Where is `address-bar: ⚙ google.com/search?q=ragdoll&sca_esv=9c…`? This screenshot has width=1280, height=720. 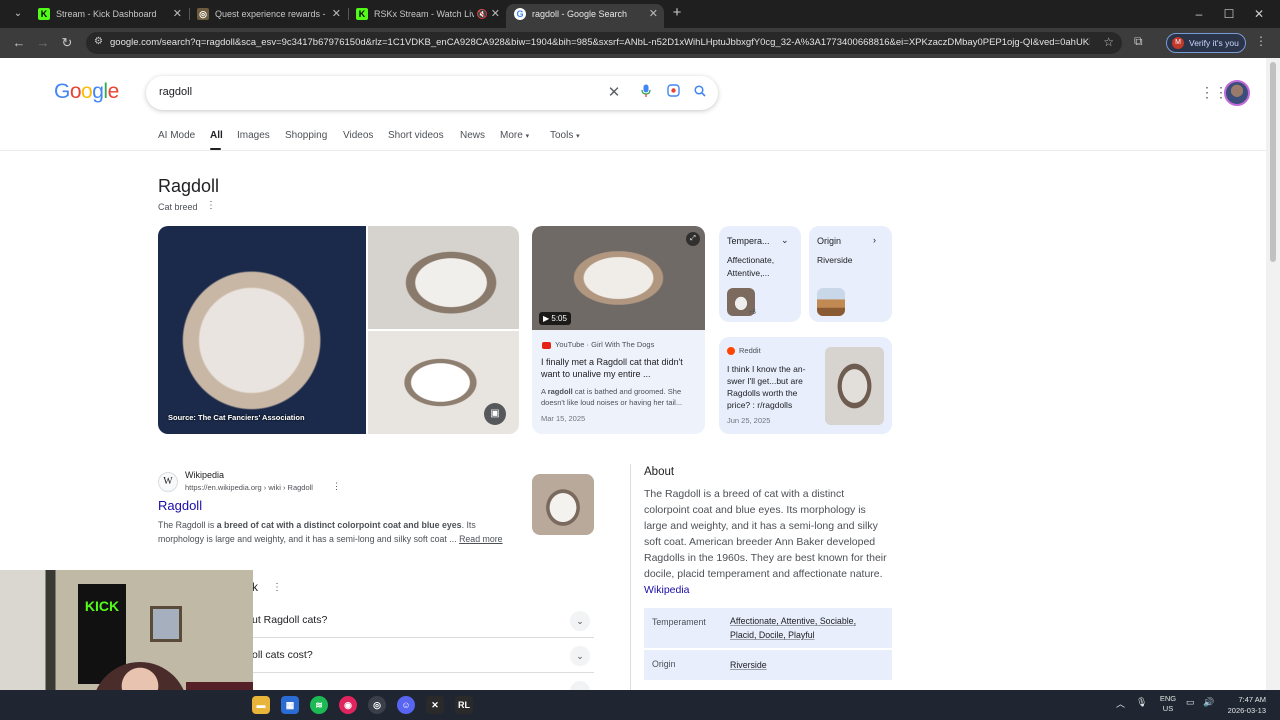 address-bar: ⚙ google.com/search?q=ragdoll&sca_esv=9c… is located at coordinates (604, 43).